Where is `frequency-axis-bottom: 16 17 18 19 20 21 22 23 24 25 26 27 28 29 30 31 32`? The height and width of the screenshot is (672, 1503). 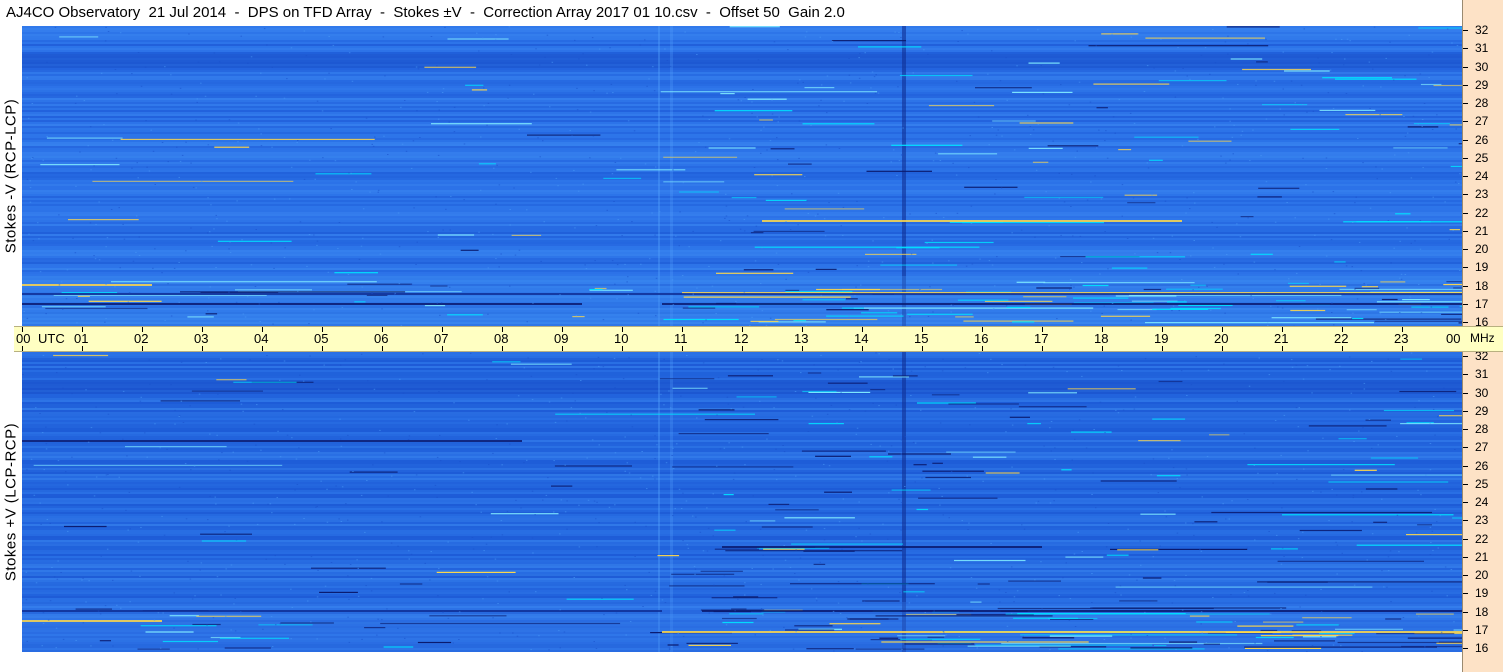
frequency-axis-bottom: 16 17 18 19 20 21 22 23 24 25 26 27 28 29 30 31 32 is located at coordinates (1482, 502).